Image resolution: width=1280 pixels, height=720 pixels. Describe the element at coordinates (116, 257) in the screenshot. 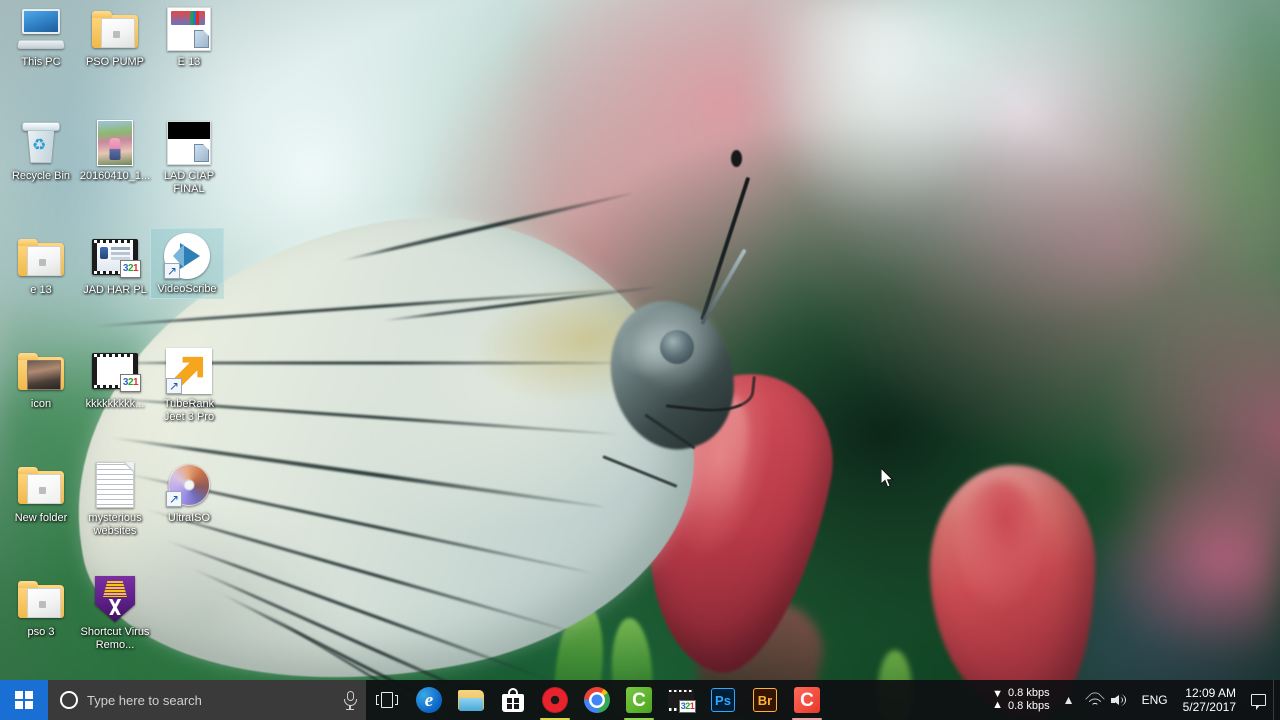

I see `video-film-icon: 321` at that location.